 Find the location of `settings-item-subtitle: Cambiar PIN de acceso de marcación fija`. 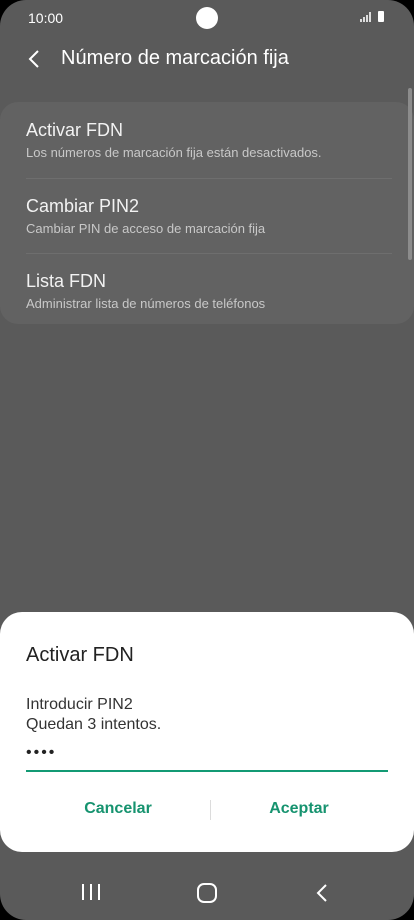

settings-item-subtitle: Cambiar PIN de acceso de marcación fija is located at coordinates (146, 228).